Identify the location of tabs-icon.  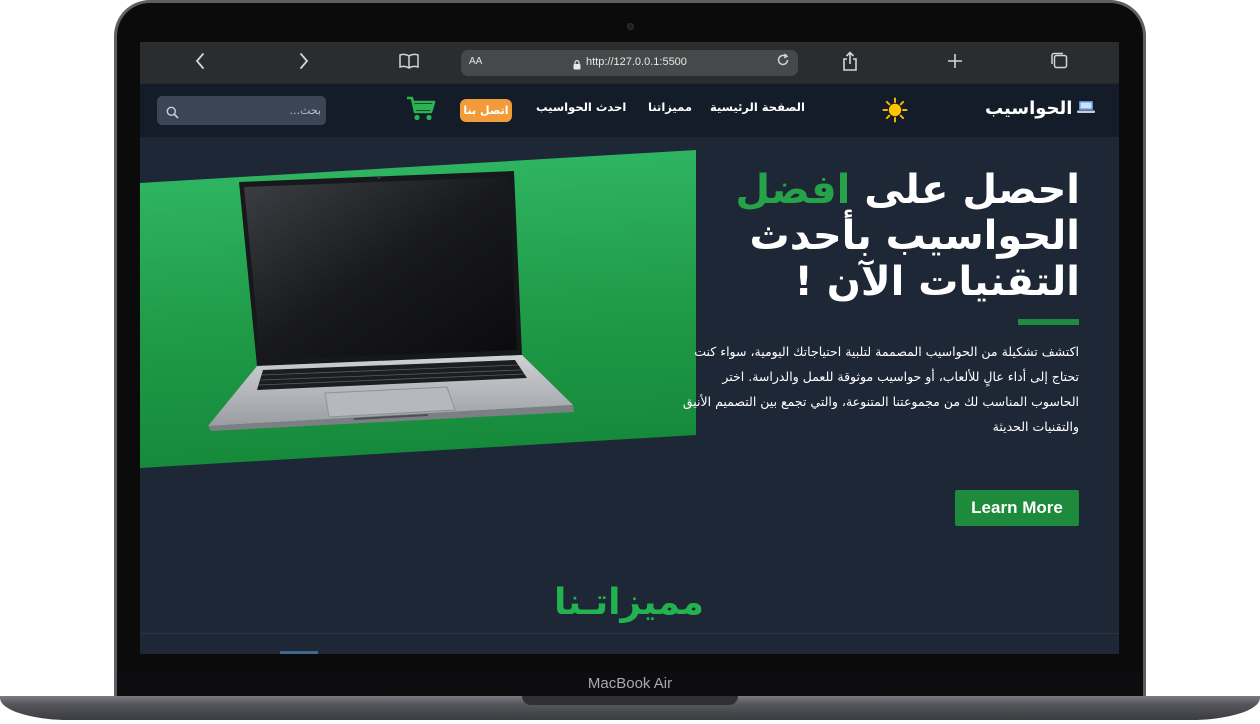
(1059, 62).